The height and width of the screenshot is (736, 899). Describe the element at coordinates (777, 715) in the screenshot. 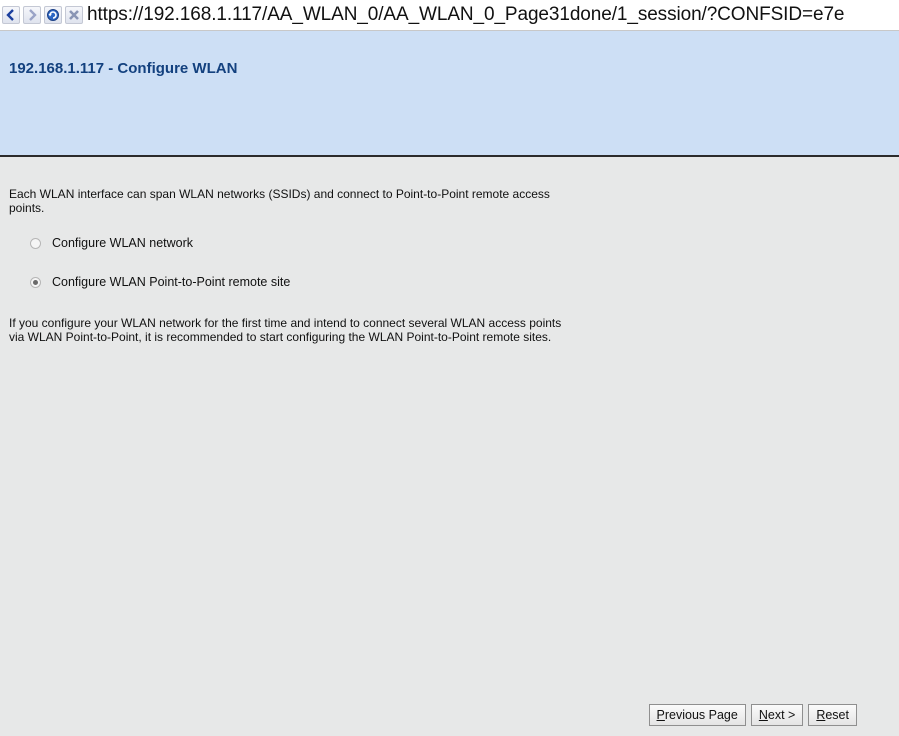

I see `next-button: Next >` at that location.